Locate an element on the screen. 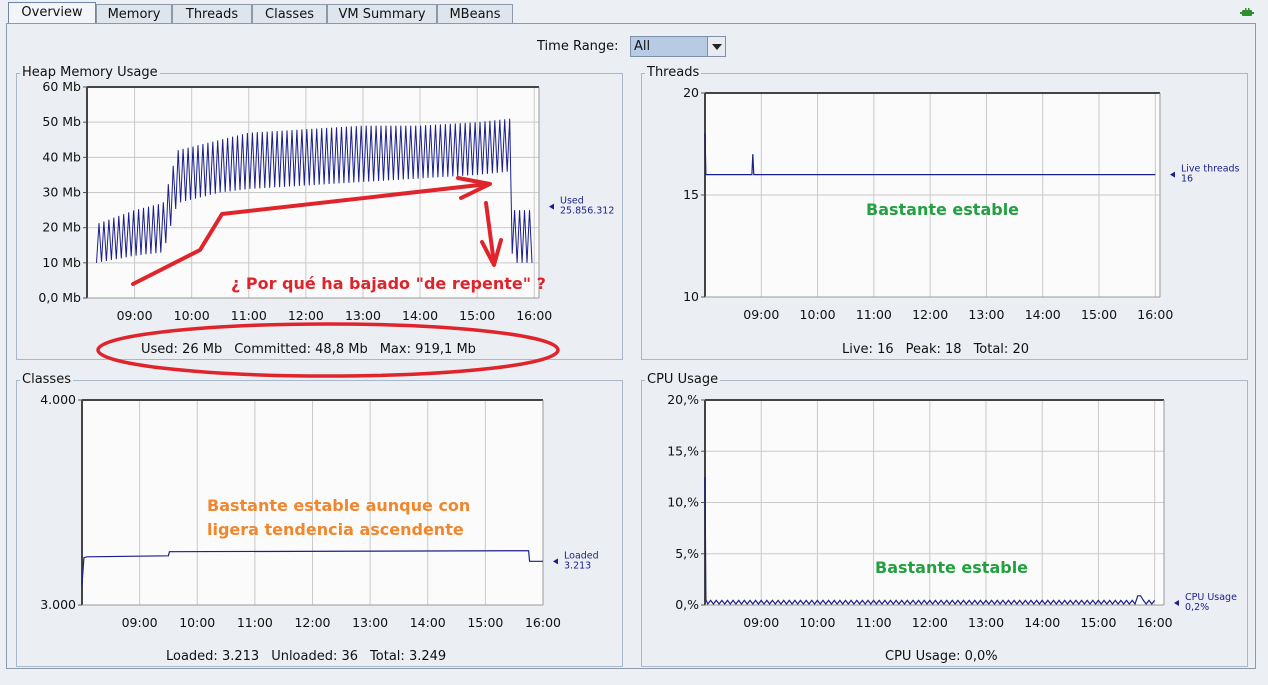 This screenshot has width=1268, height=685. threads-total-value: 20 is located at coordinates (1020, 349).